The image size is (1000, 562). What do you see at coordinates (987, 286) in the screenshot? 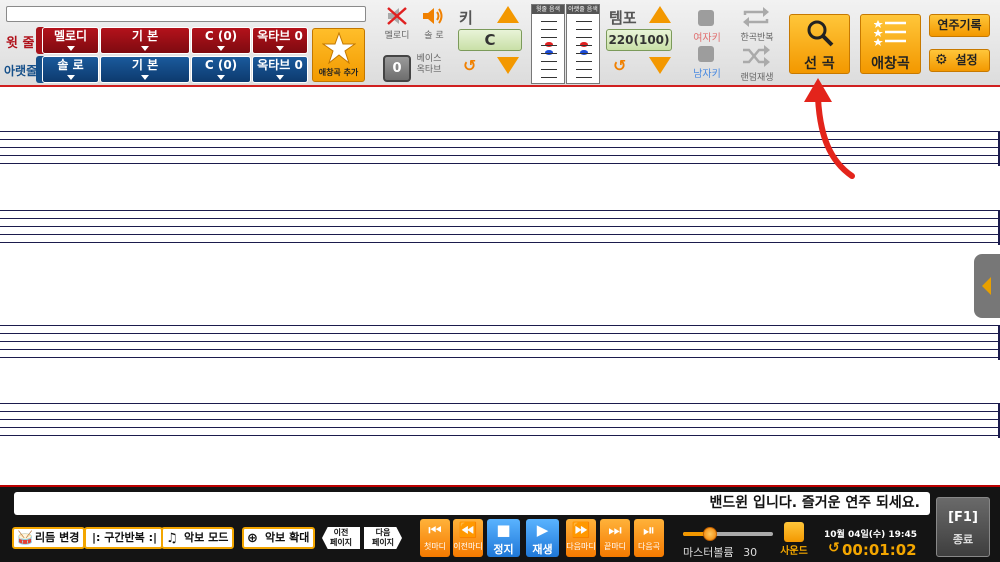
I see `side-panel-handle` at bounding box center [987, 286].